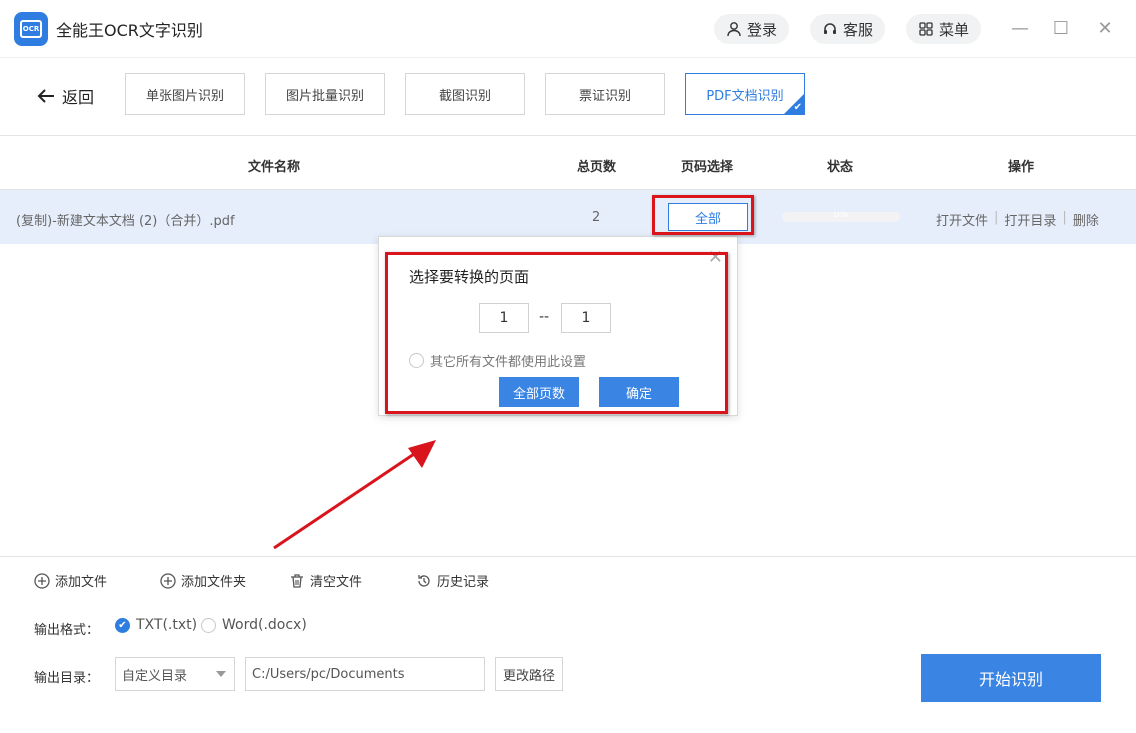 The image size is (1136, 733). Describe the element at coordinates (297, 580) in the screenshot. I see `trash-icon` at that location.